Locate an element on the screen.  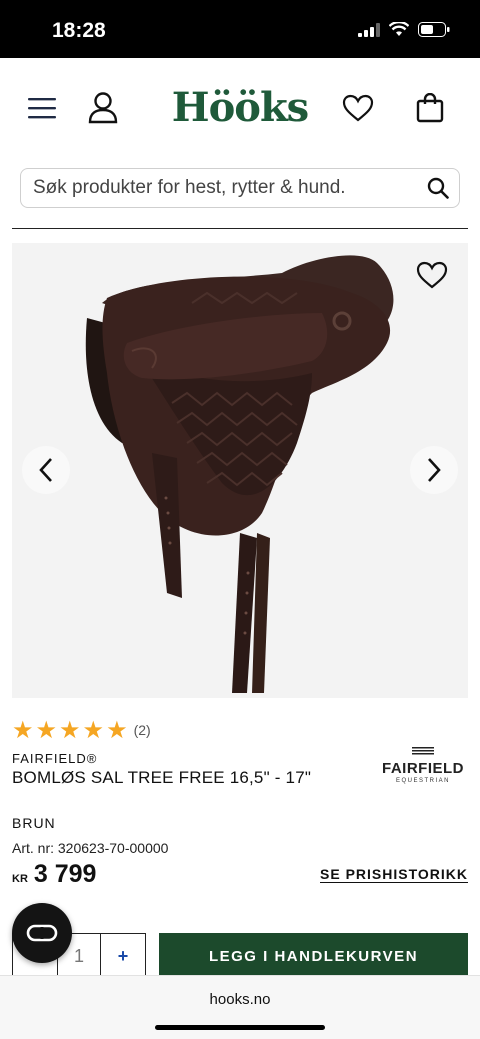
bag-icon is located at coordinates (430, 108).